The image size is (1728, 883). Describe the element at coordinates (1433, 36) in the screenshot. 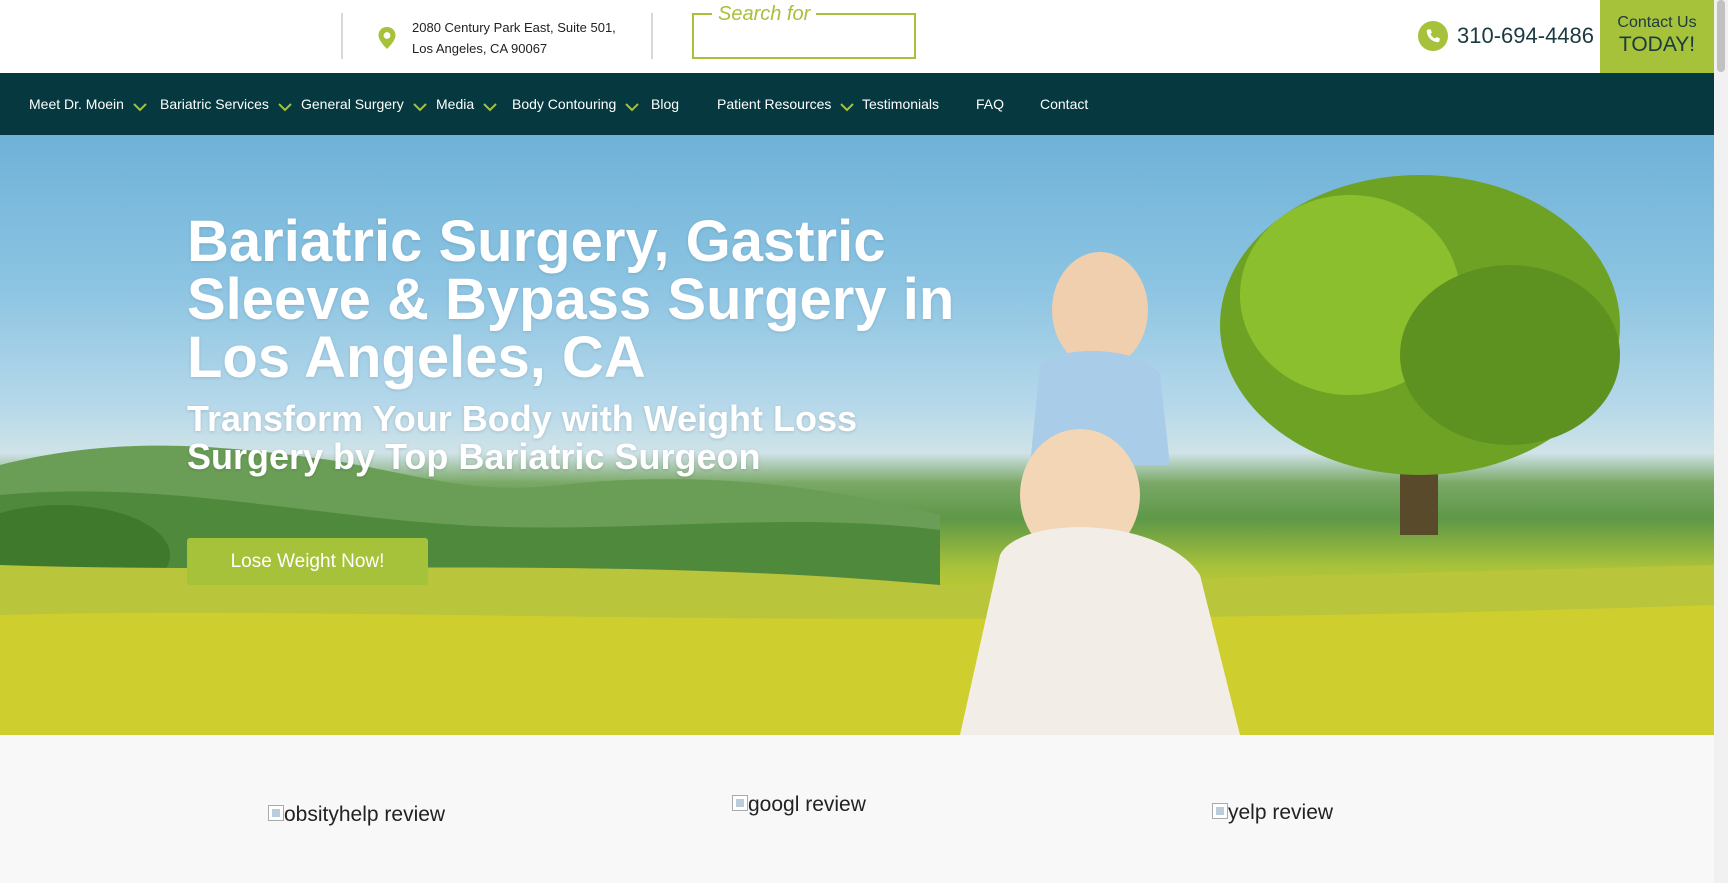

I see `phone-icon` at that location.